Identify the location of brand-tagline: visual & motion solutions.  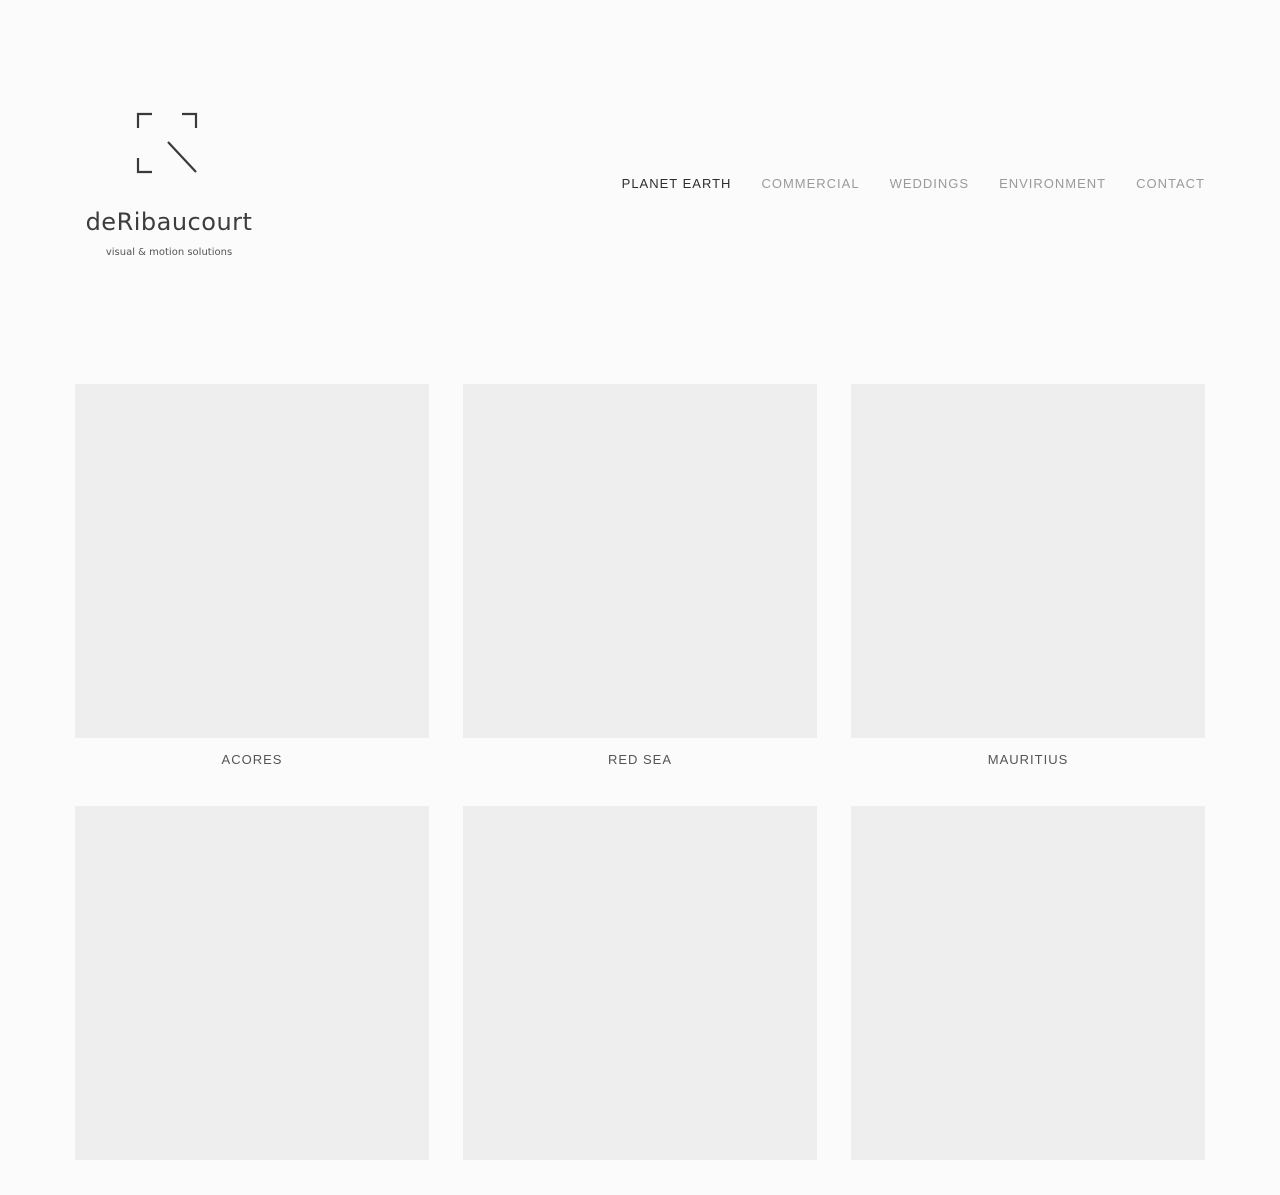
(169, 252).